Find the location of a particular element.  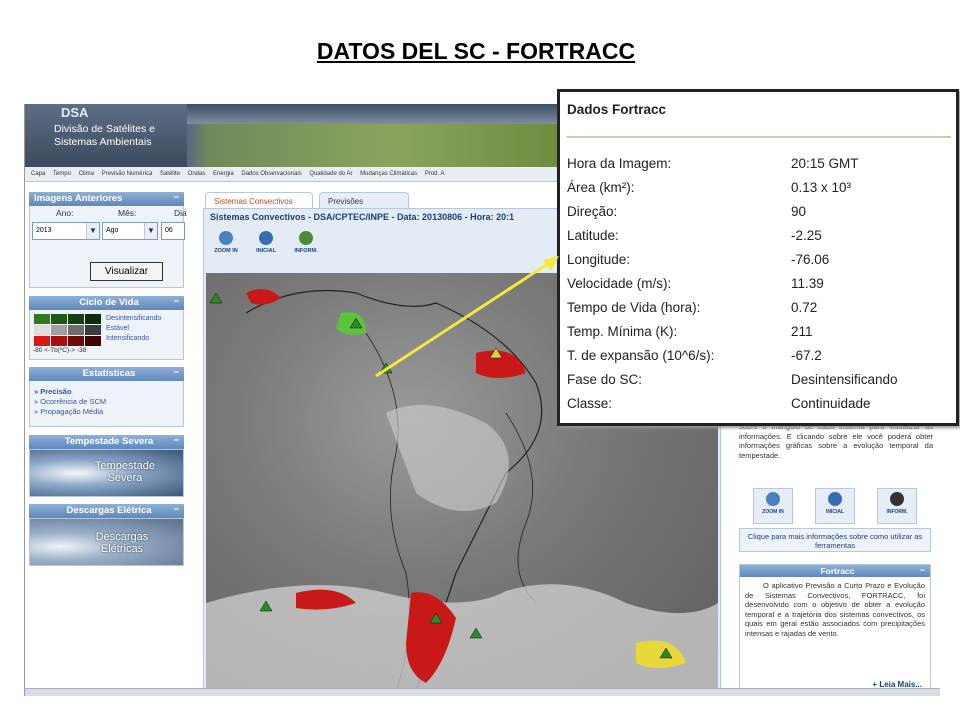

year-select: 2013 ▼ is located at coordinates (66, 231).